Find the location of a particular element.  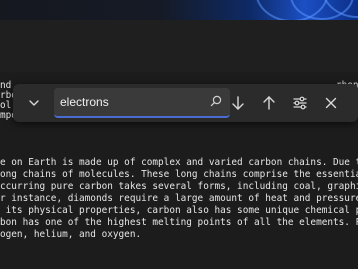

expand-replace-button is located at coordinates (34, 103).